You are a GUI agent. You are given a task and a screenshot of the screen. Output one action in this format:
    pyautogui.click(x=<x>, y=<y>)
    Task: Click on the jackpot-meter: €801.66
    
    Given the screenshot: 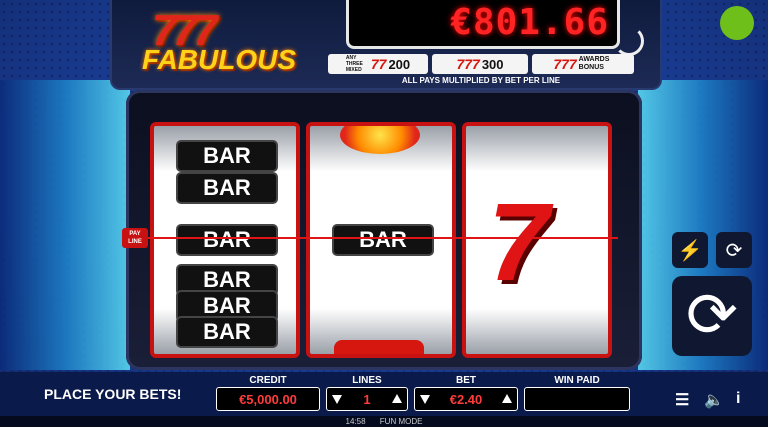 What is the action you would take?
    pyautogui.click(x=483, y=24)
    